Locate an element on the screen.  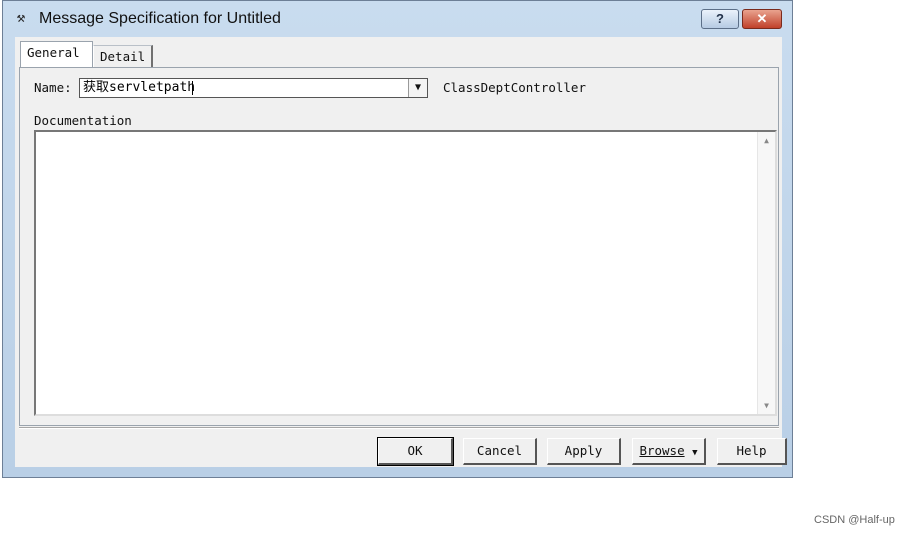
dropdown-arrow-icon: ▼ is located at coordinates (417, 88).